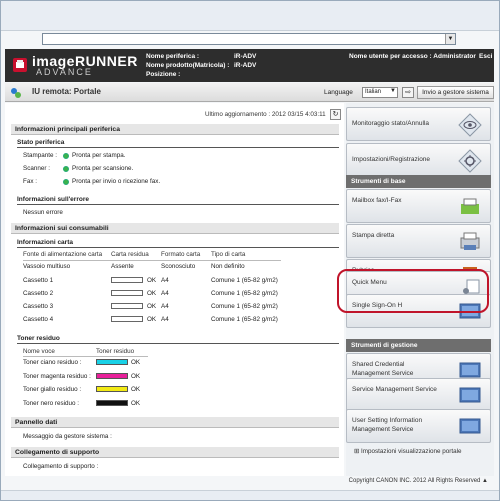 The image size is (500, 501). What do you see at coordinates (470, 161) in the screenshot?
I see `gear-icon` at bounding box center [470, 161].